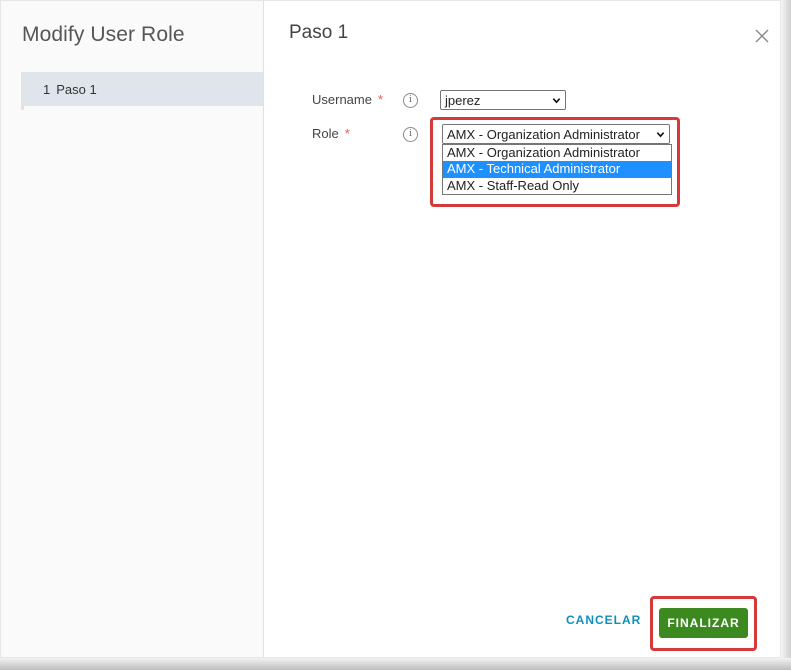 This screenshot has height=670, width=791. I want to click on username-select-value: jperez, so click(463, 100).